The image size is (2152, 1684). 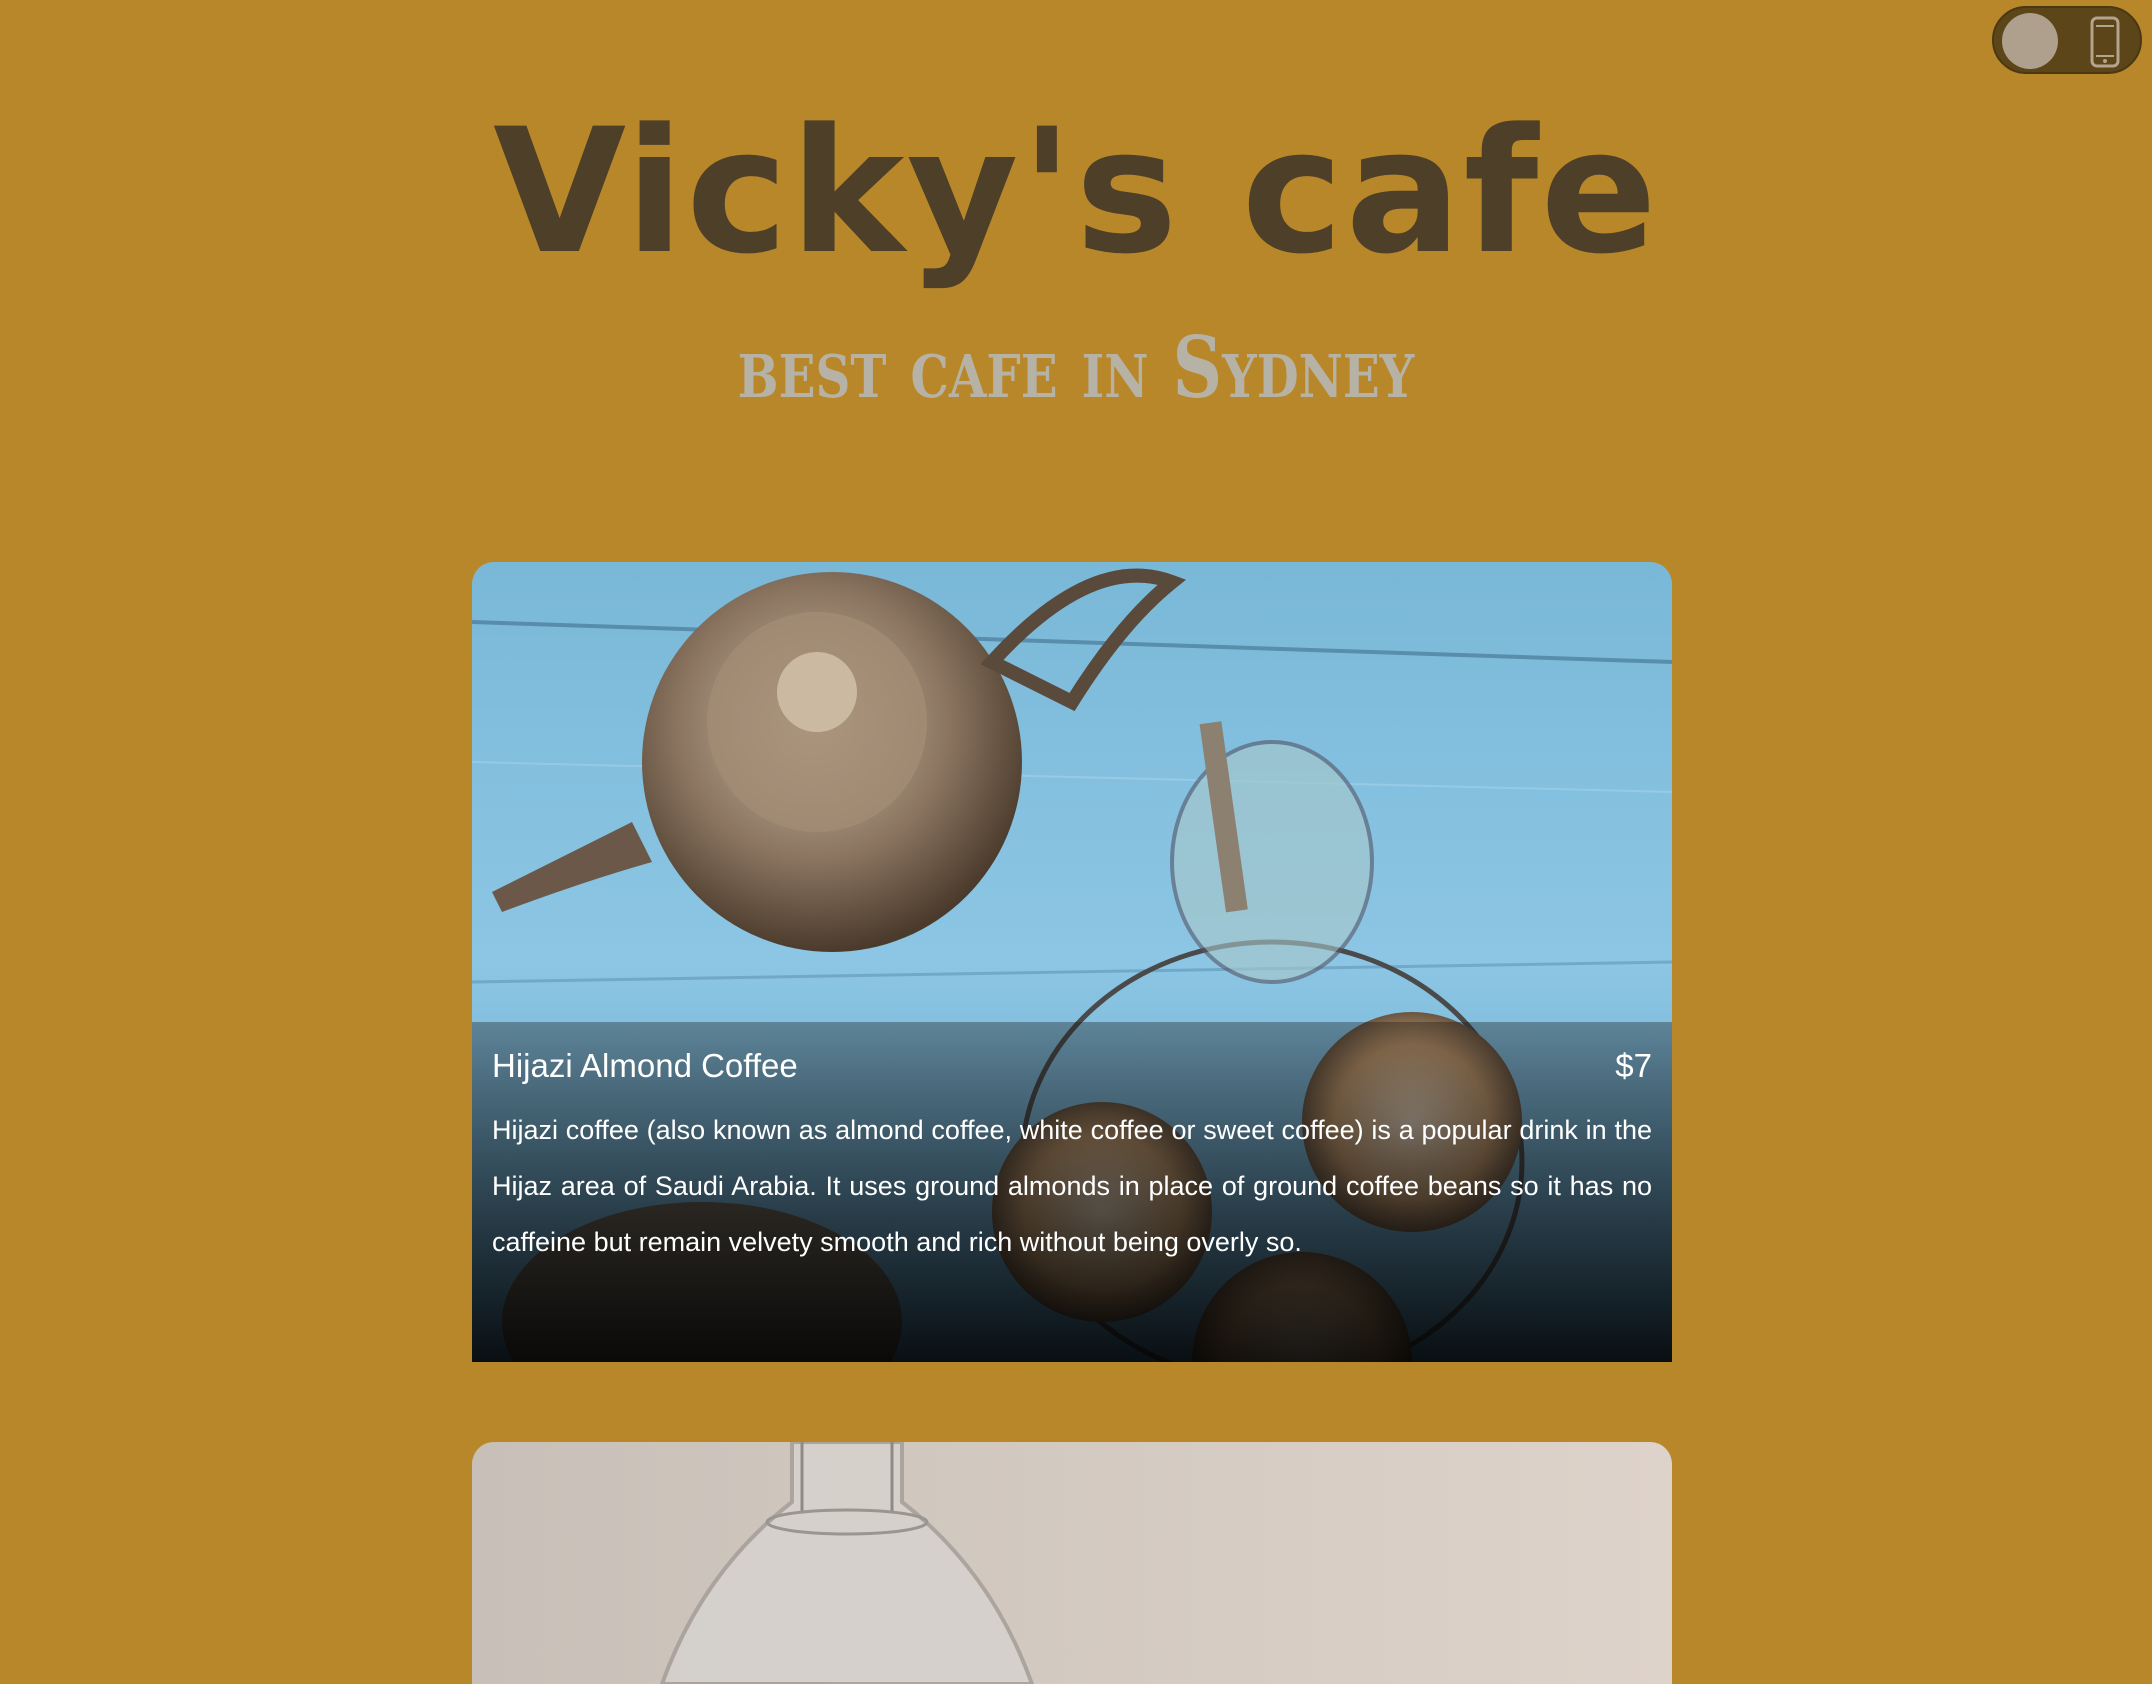 What do you see at coordinates (2105, 42) in the screenshot?
I see `phone-icon` at bounding box center [2105, 42].